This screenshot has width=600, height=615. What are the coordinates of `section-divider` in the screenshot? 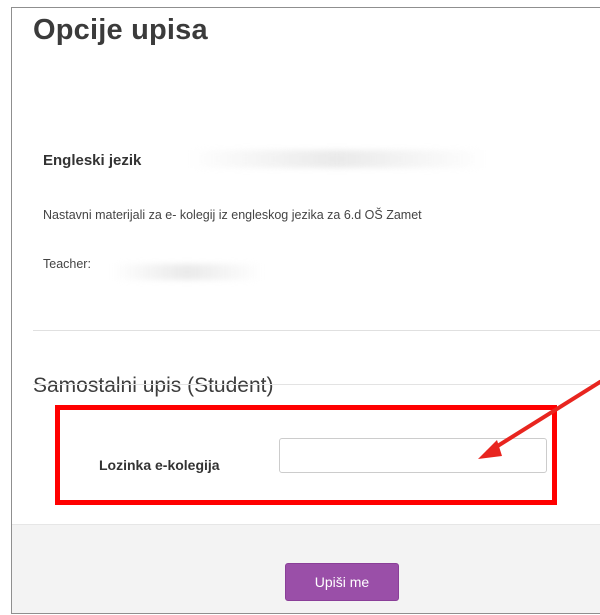 It's located at (316, 330).